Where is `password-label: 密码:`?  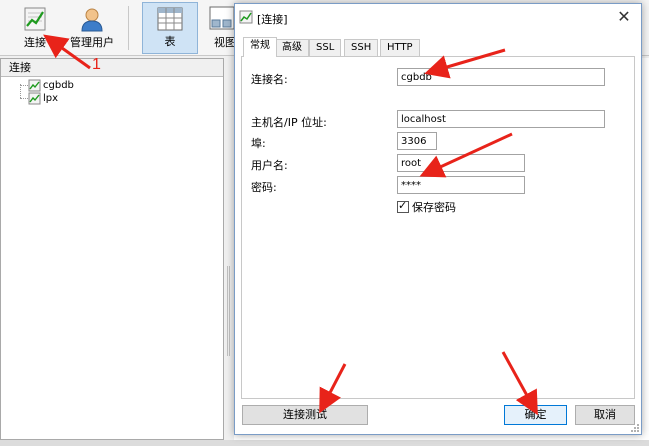
password-label: 密码: is located at coordinates (264, 187).